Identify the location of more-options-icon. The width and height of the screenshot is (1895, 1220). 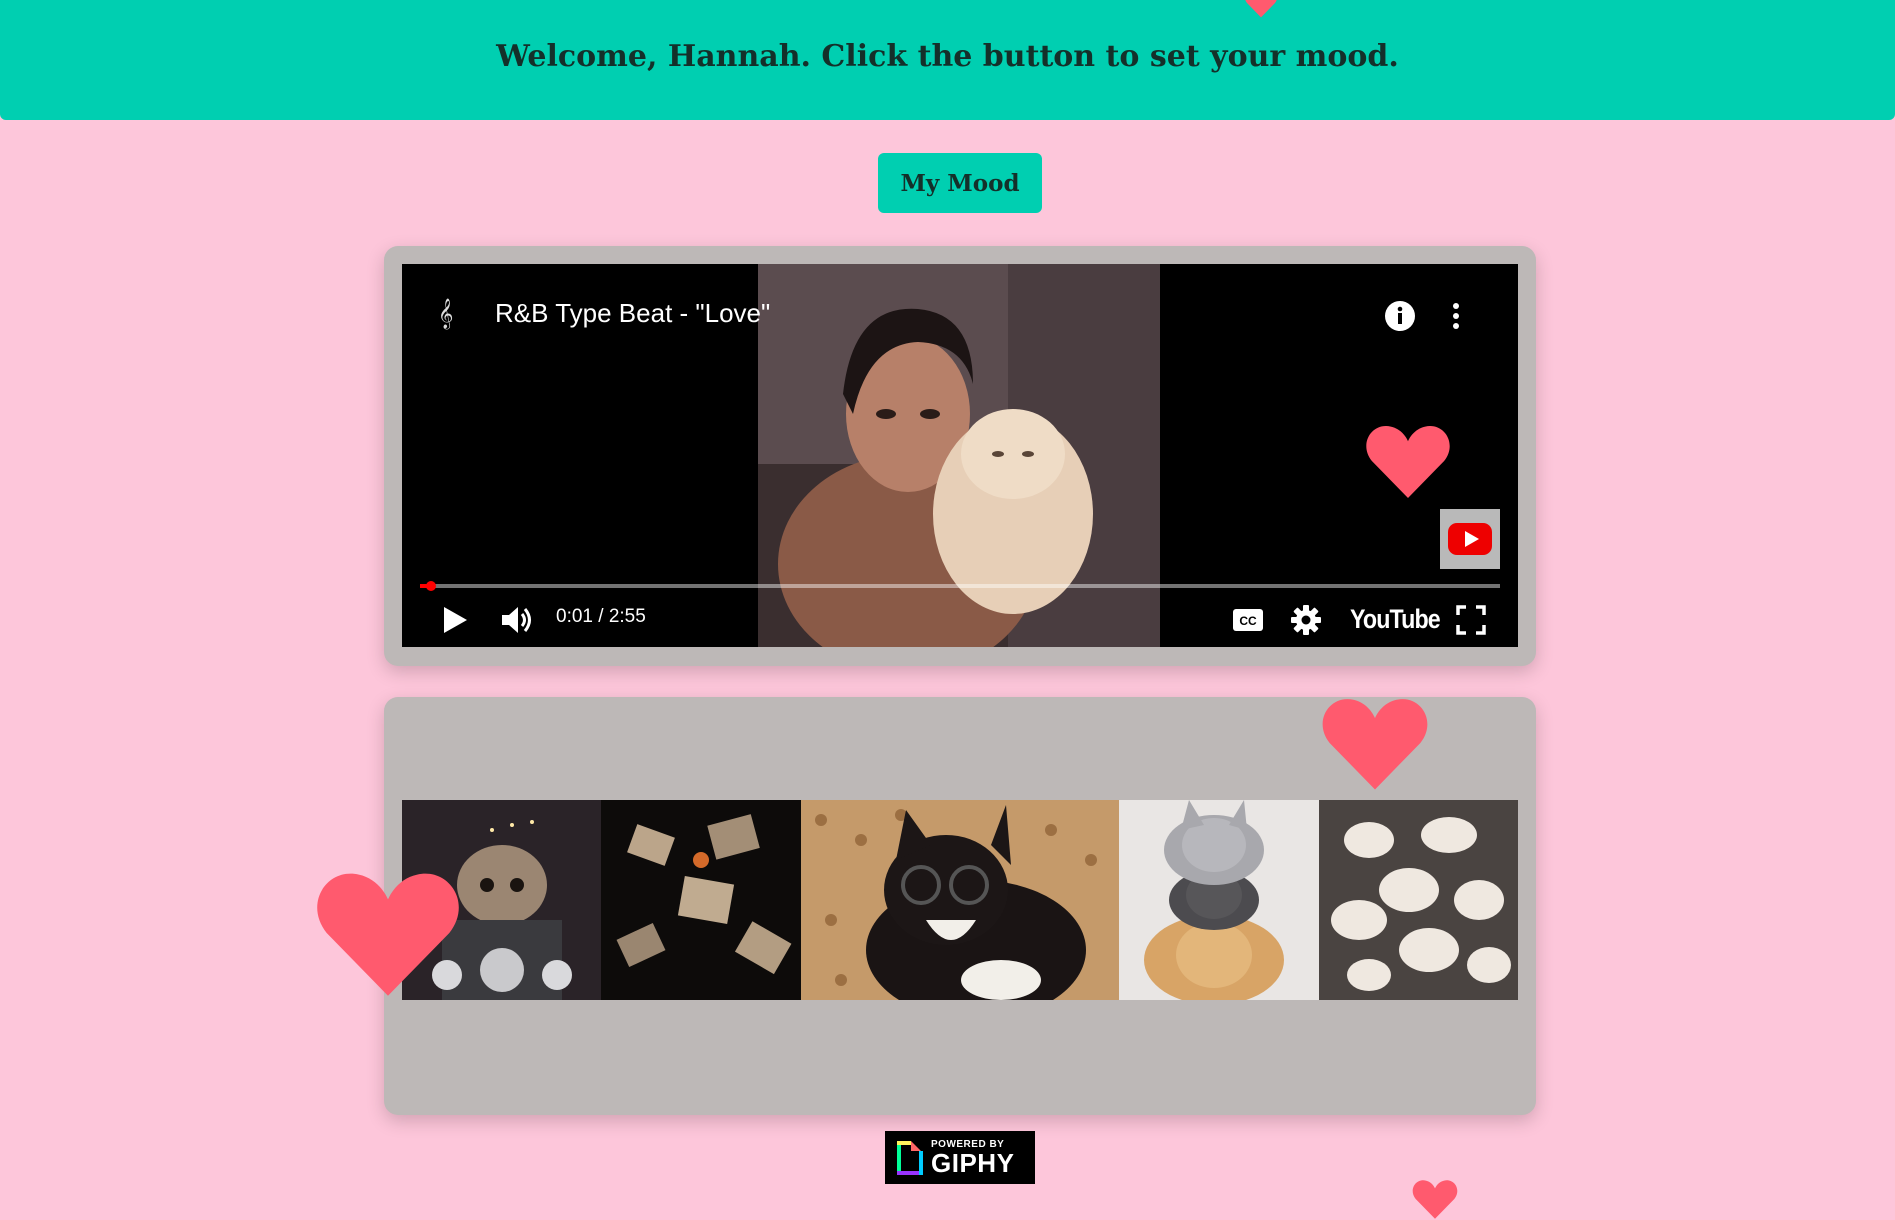
(1456, 316).